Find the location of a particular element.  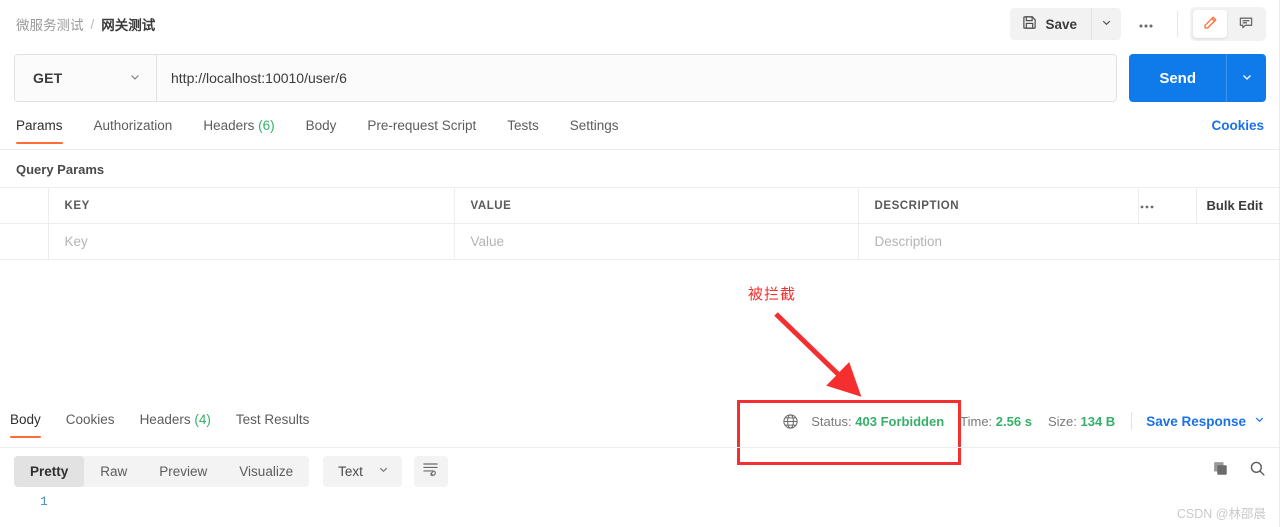

view-mode-segmented-control: Pretty Raw Preview Visualize is located at coordinates (162, 471).